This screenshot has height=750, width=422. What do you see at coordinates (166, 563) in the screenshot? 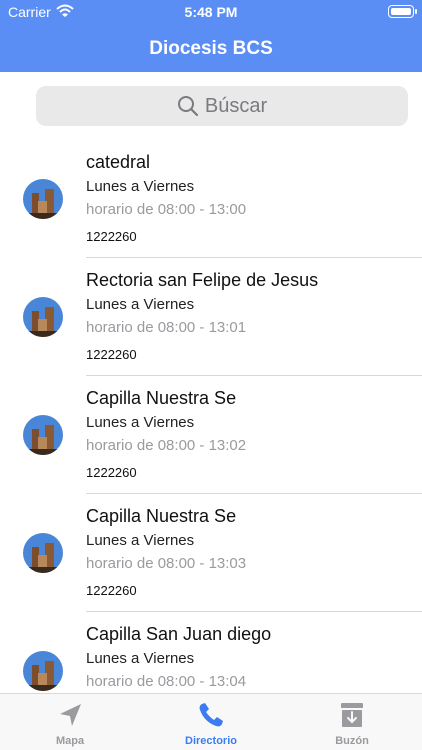
I see `church-hours: horario de 08:00 - 13:03` at bounding box center [166, 563].